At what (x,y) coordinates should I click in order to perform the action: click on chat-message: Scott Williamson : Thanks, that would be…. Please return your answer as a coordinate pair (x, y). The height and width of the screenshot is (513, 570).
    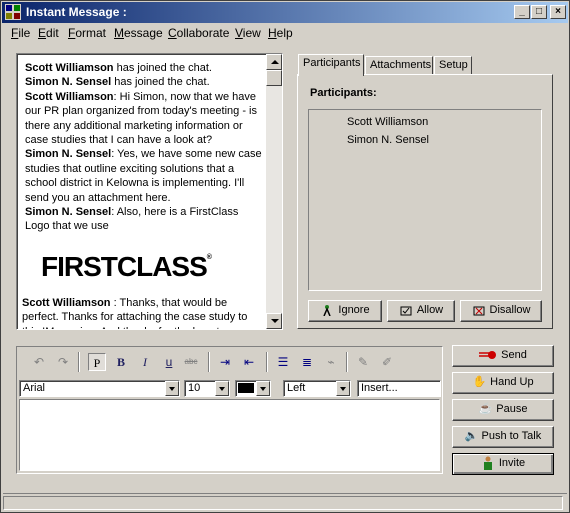
    Looking at the image, I should click on (135, 313).